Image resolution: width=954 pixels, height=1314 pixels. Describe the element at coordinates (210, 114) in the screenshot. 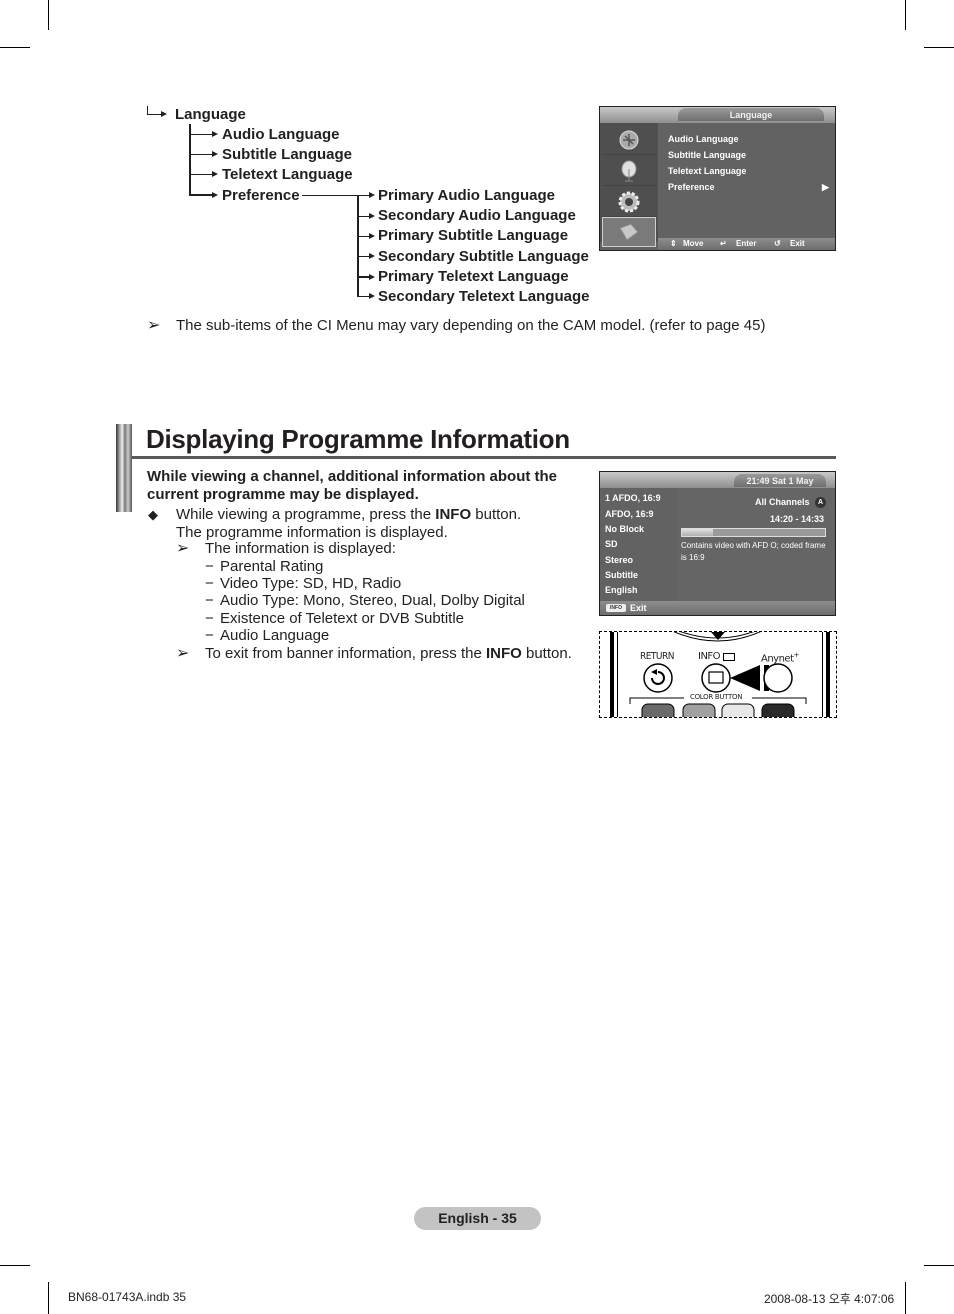

I see `tree-root: Language` at that location.